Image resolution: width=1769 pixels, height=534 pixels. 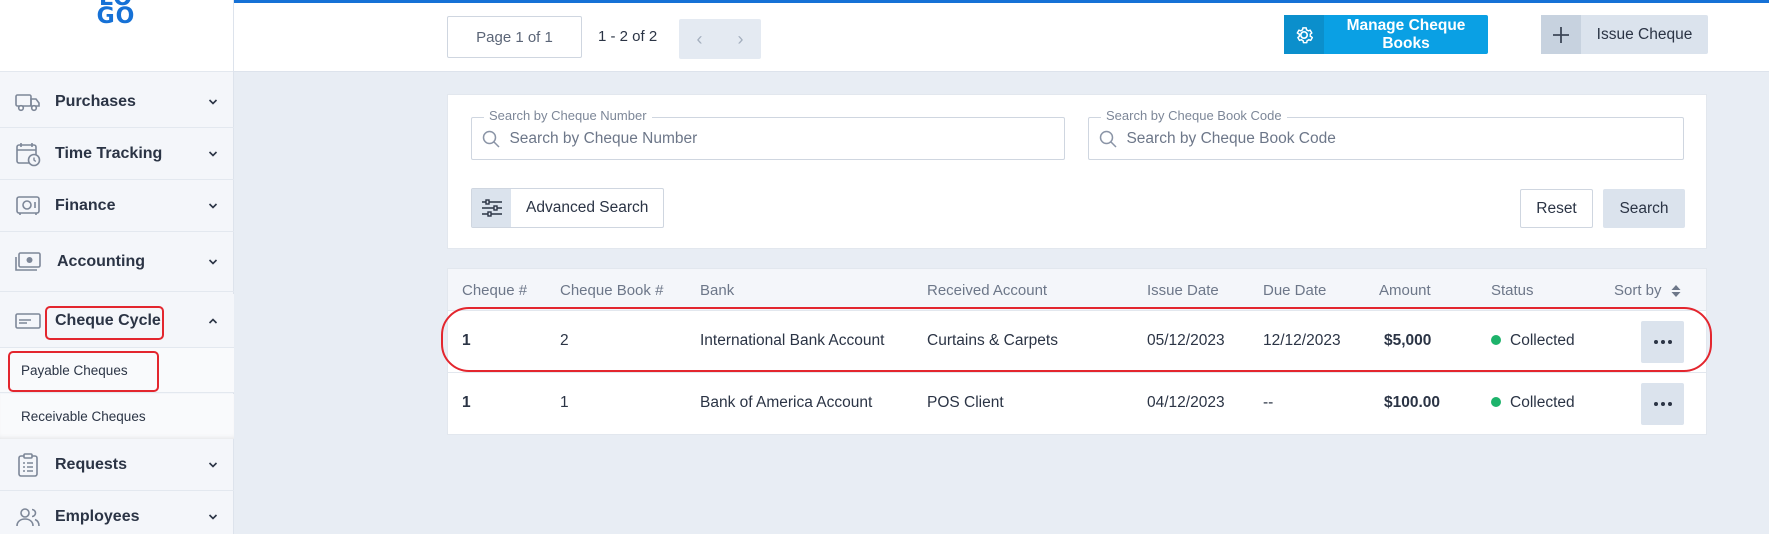 I want to click on sort-by-control: Sort by, so click(x=1648, y=290).